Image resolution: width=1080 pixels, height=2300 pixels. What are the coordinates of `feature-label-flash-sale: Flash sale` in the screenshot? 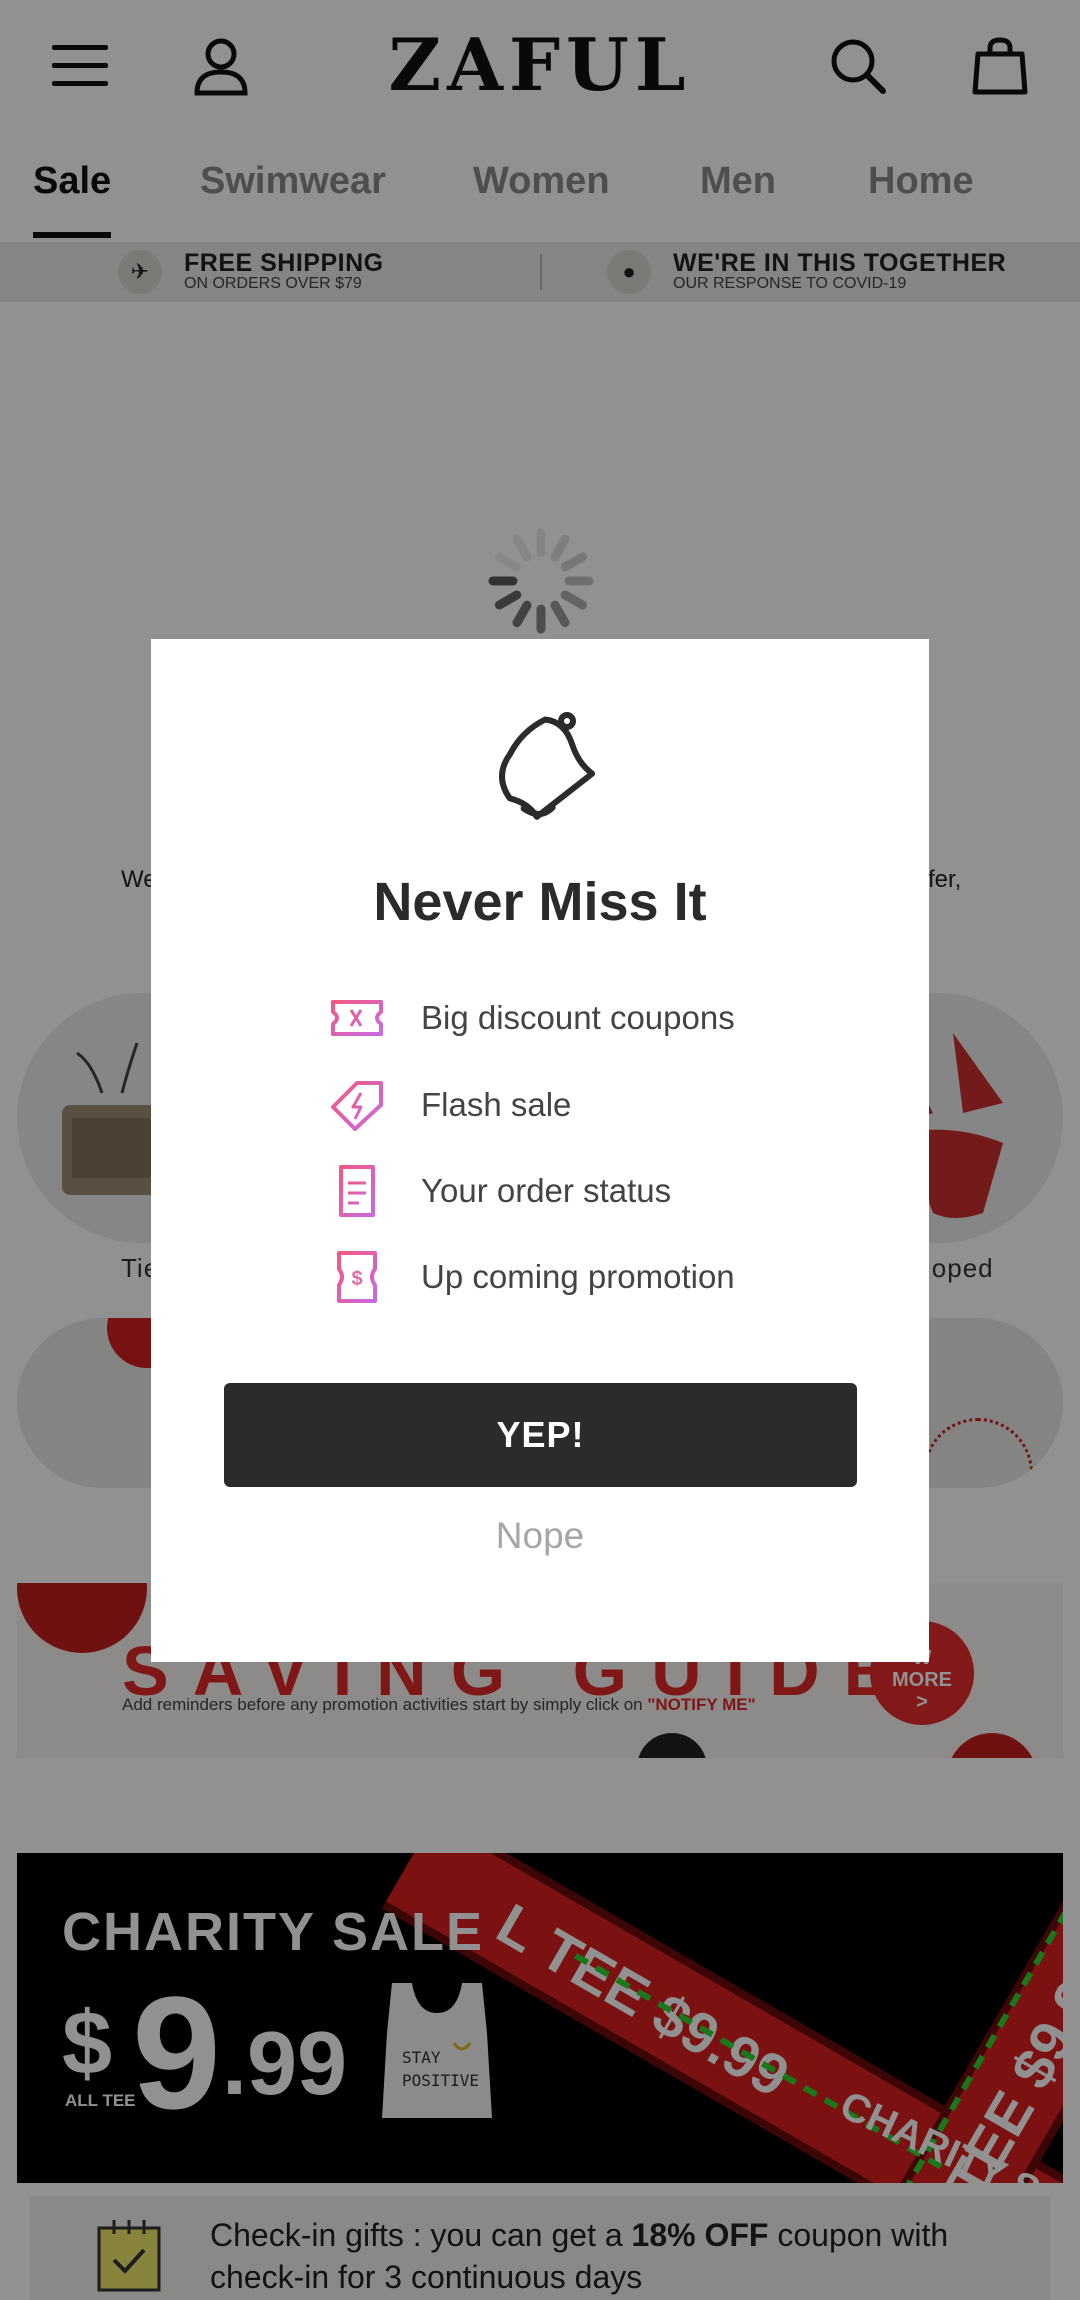 It's located at (496, 1104).